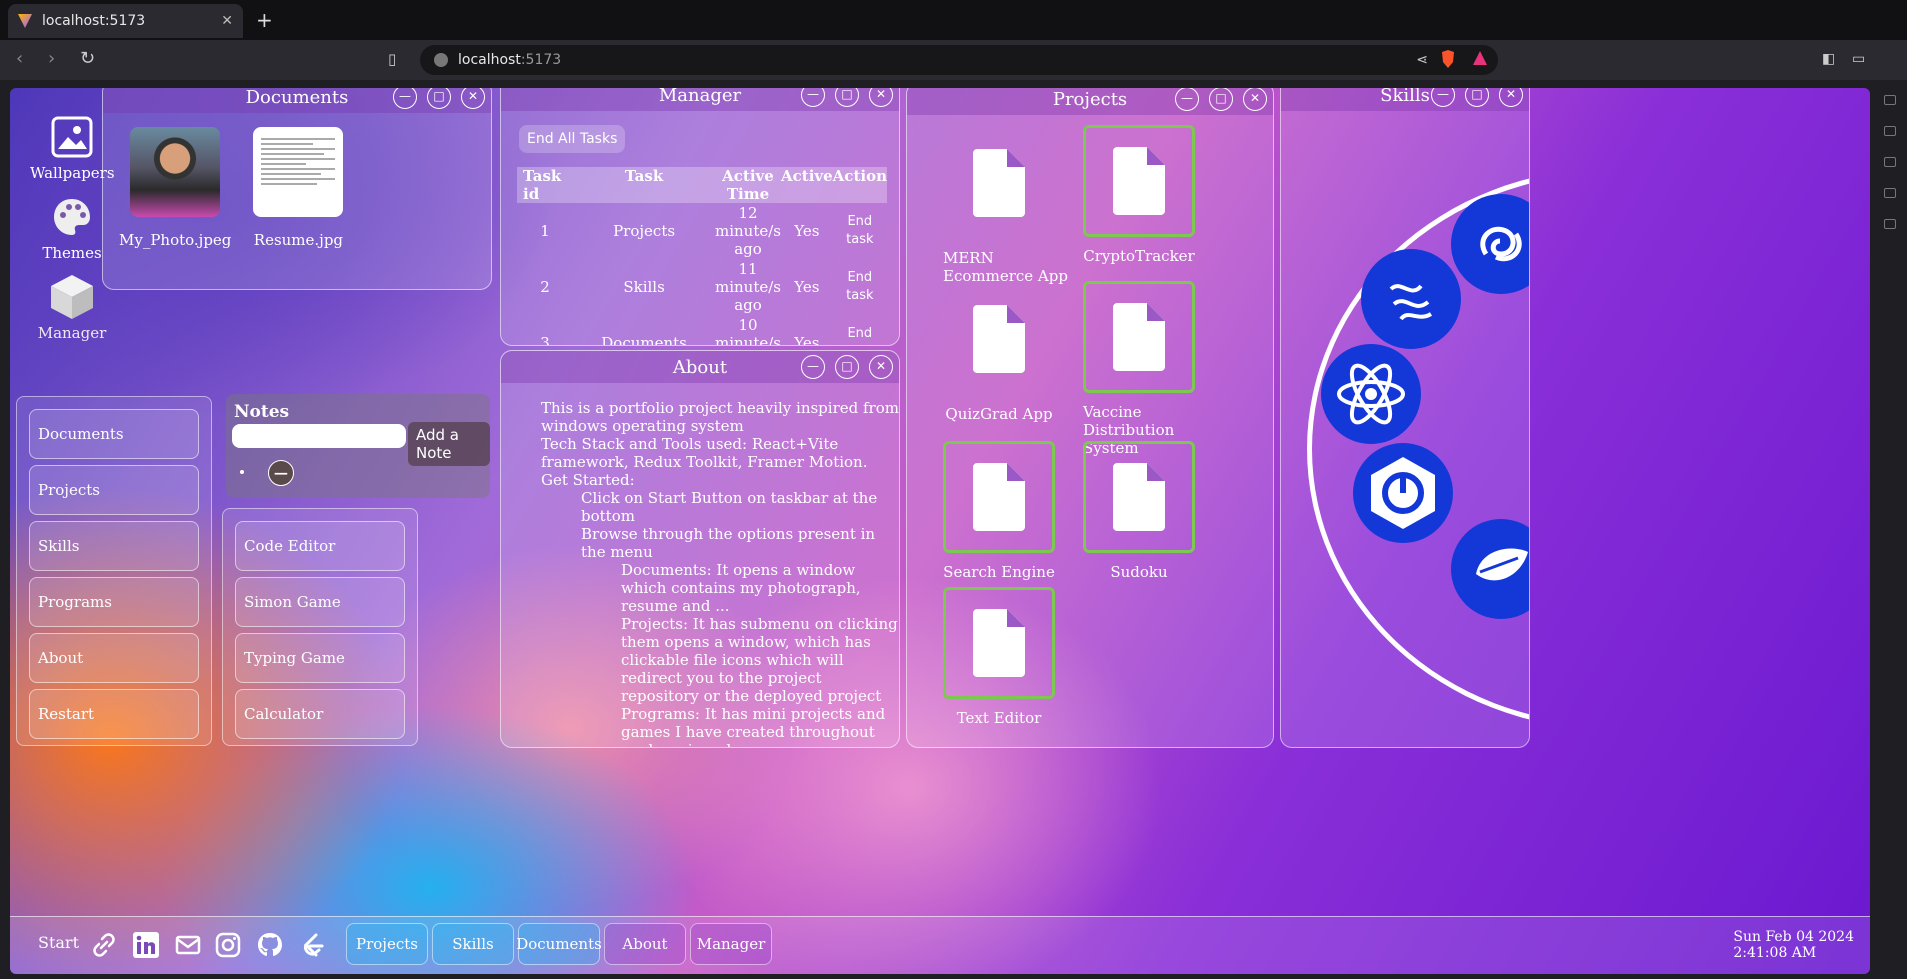 The image size is (1907, 979). Describe the element at coordinates (175, 188) in the screenshot. I see `file-my-photo: My_Photo.jpeg` at that location.